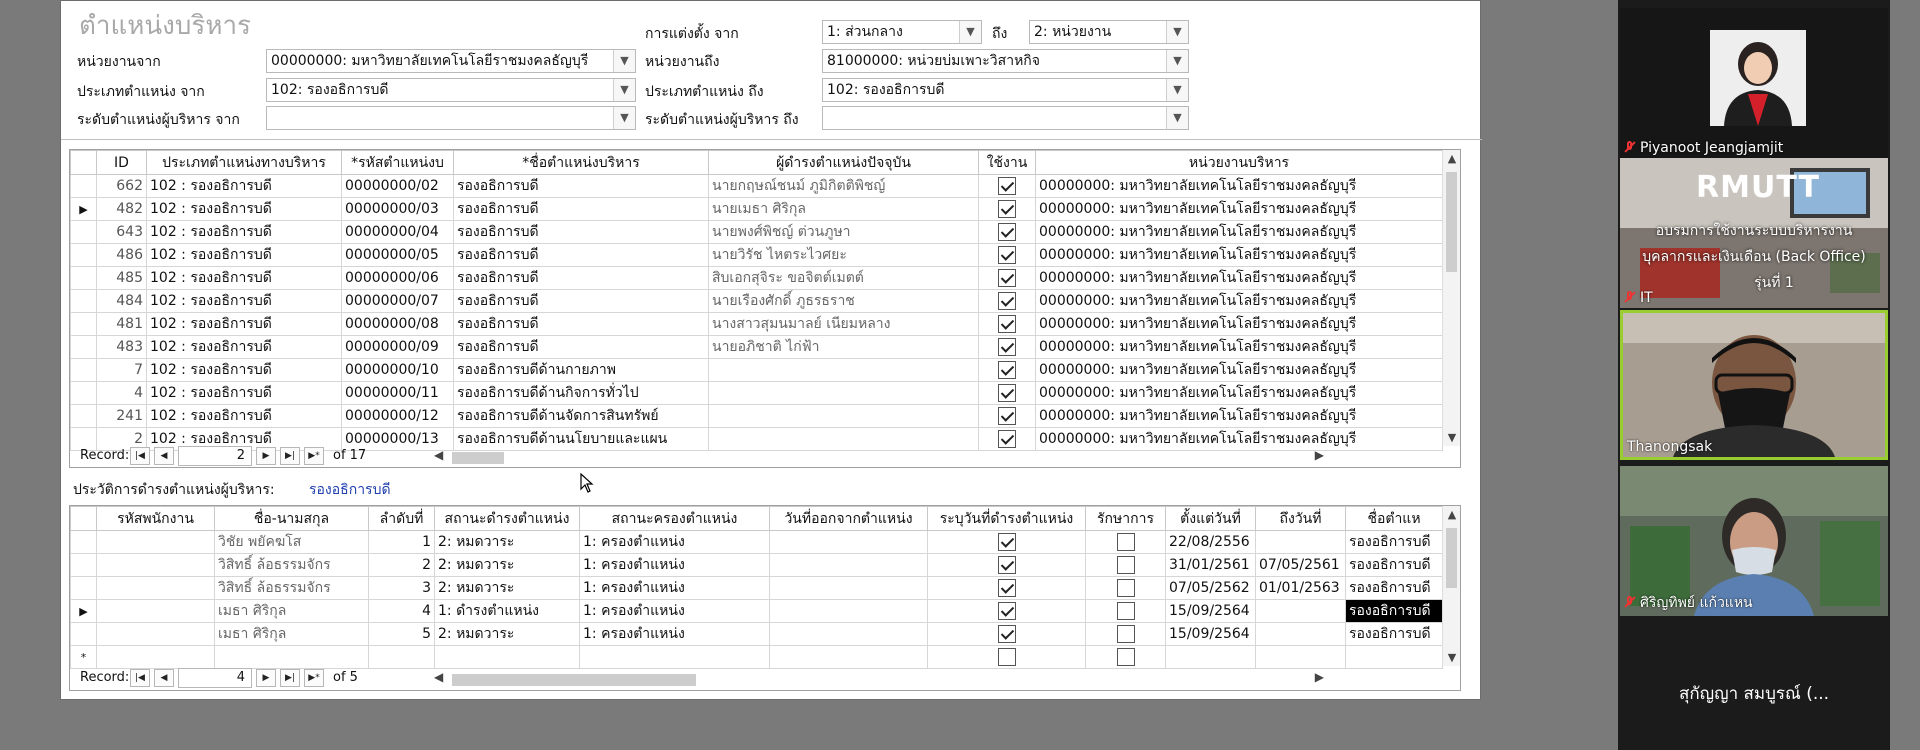 This screenshot has width=1920, height=750. I want to click on cell-full-name: เมธา ศิริกุล, so click(291, 611).